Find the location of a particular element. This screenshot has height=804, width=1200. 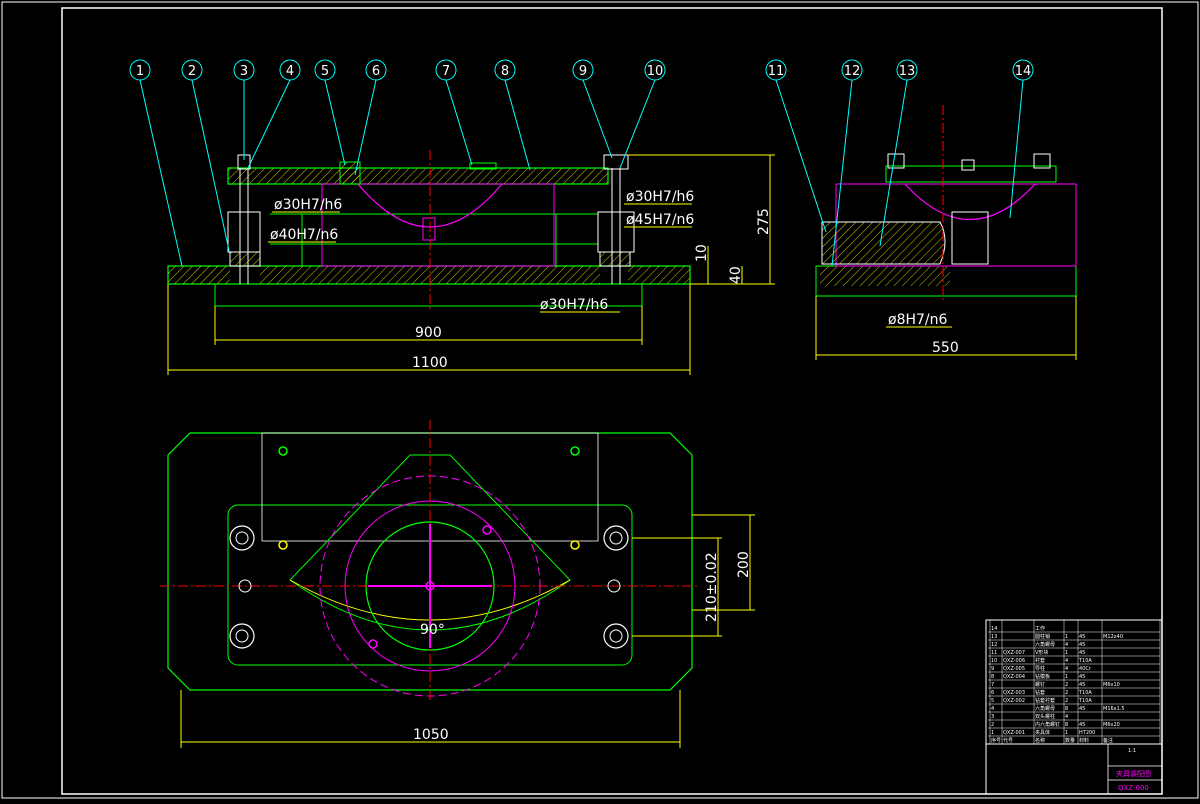

dim-1050-label: 1050 is located at coordinates (431, 735).